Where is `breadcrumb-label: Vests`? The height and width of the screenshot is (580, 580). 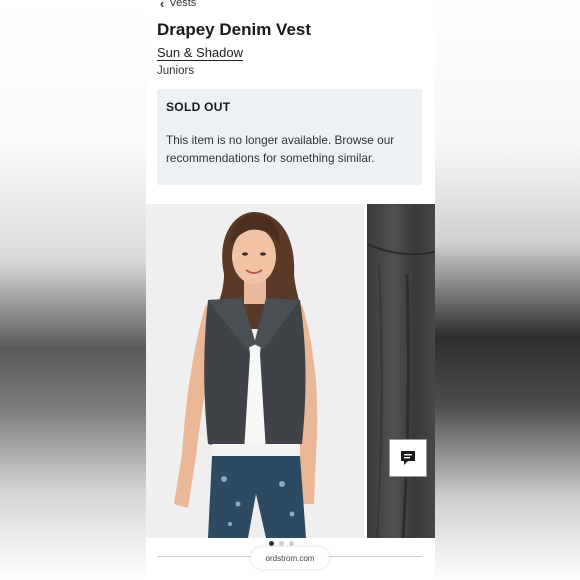
breadcrumb-label: Vests is located at coordinates (183, 4).